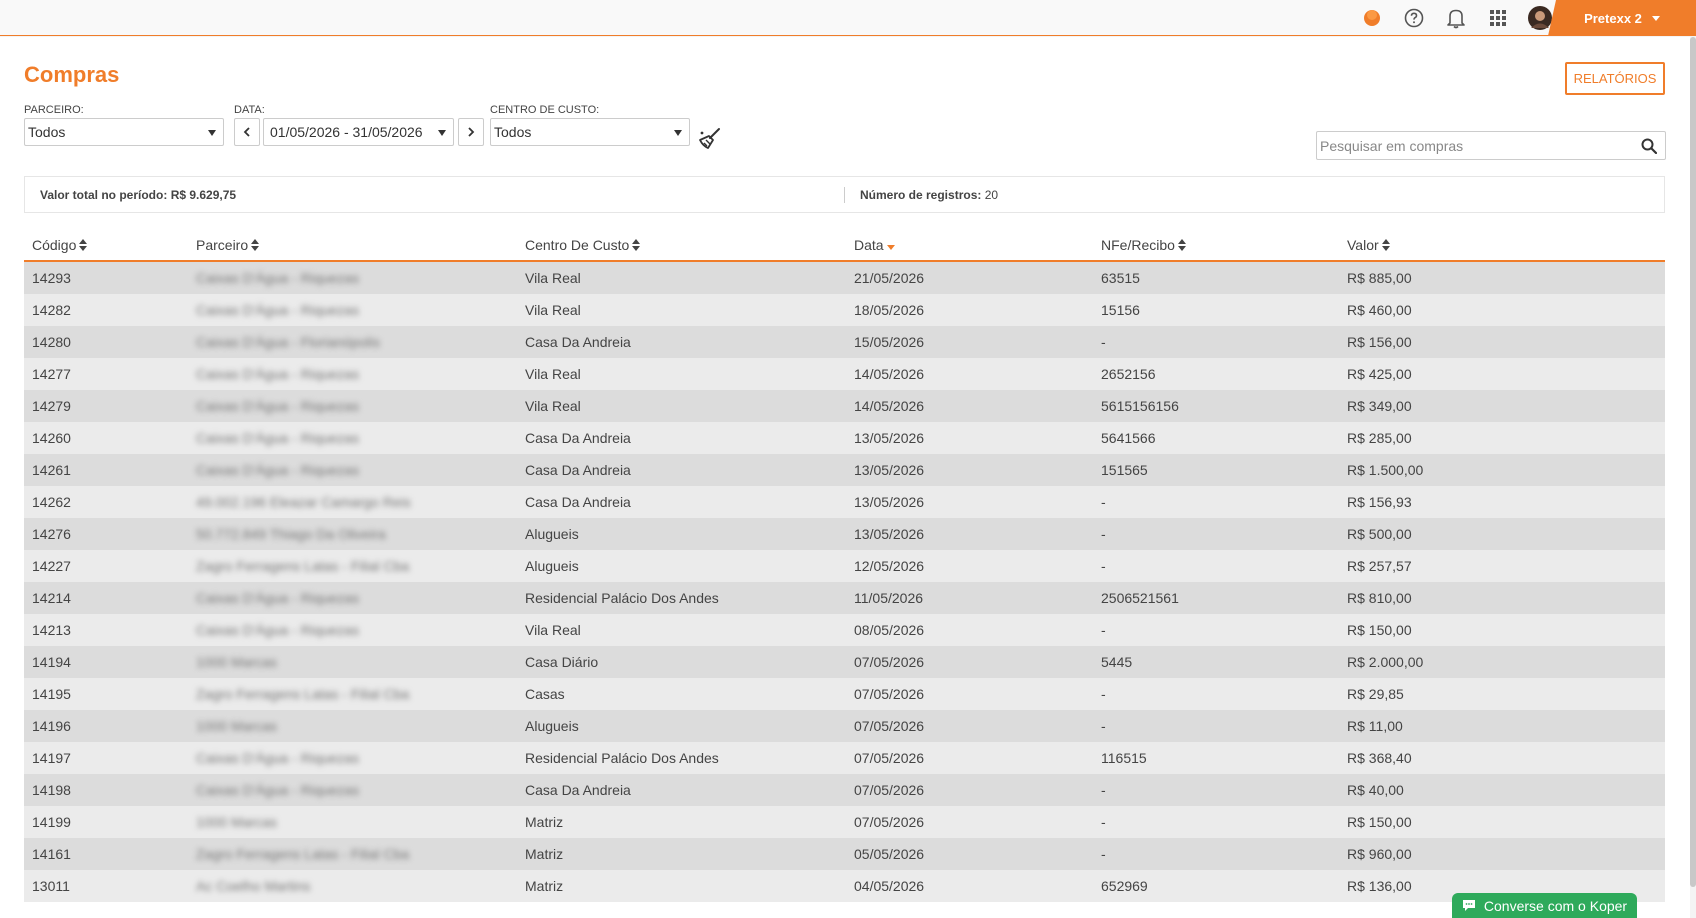  What do you see at coordinates (1143, 245) in the screenshot?
I see `header-nfe-recibo: NFe/Recibo` at bounding box center [1143, 245].